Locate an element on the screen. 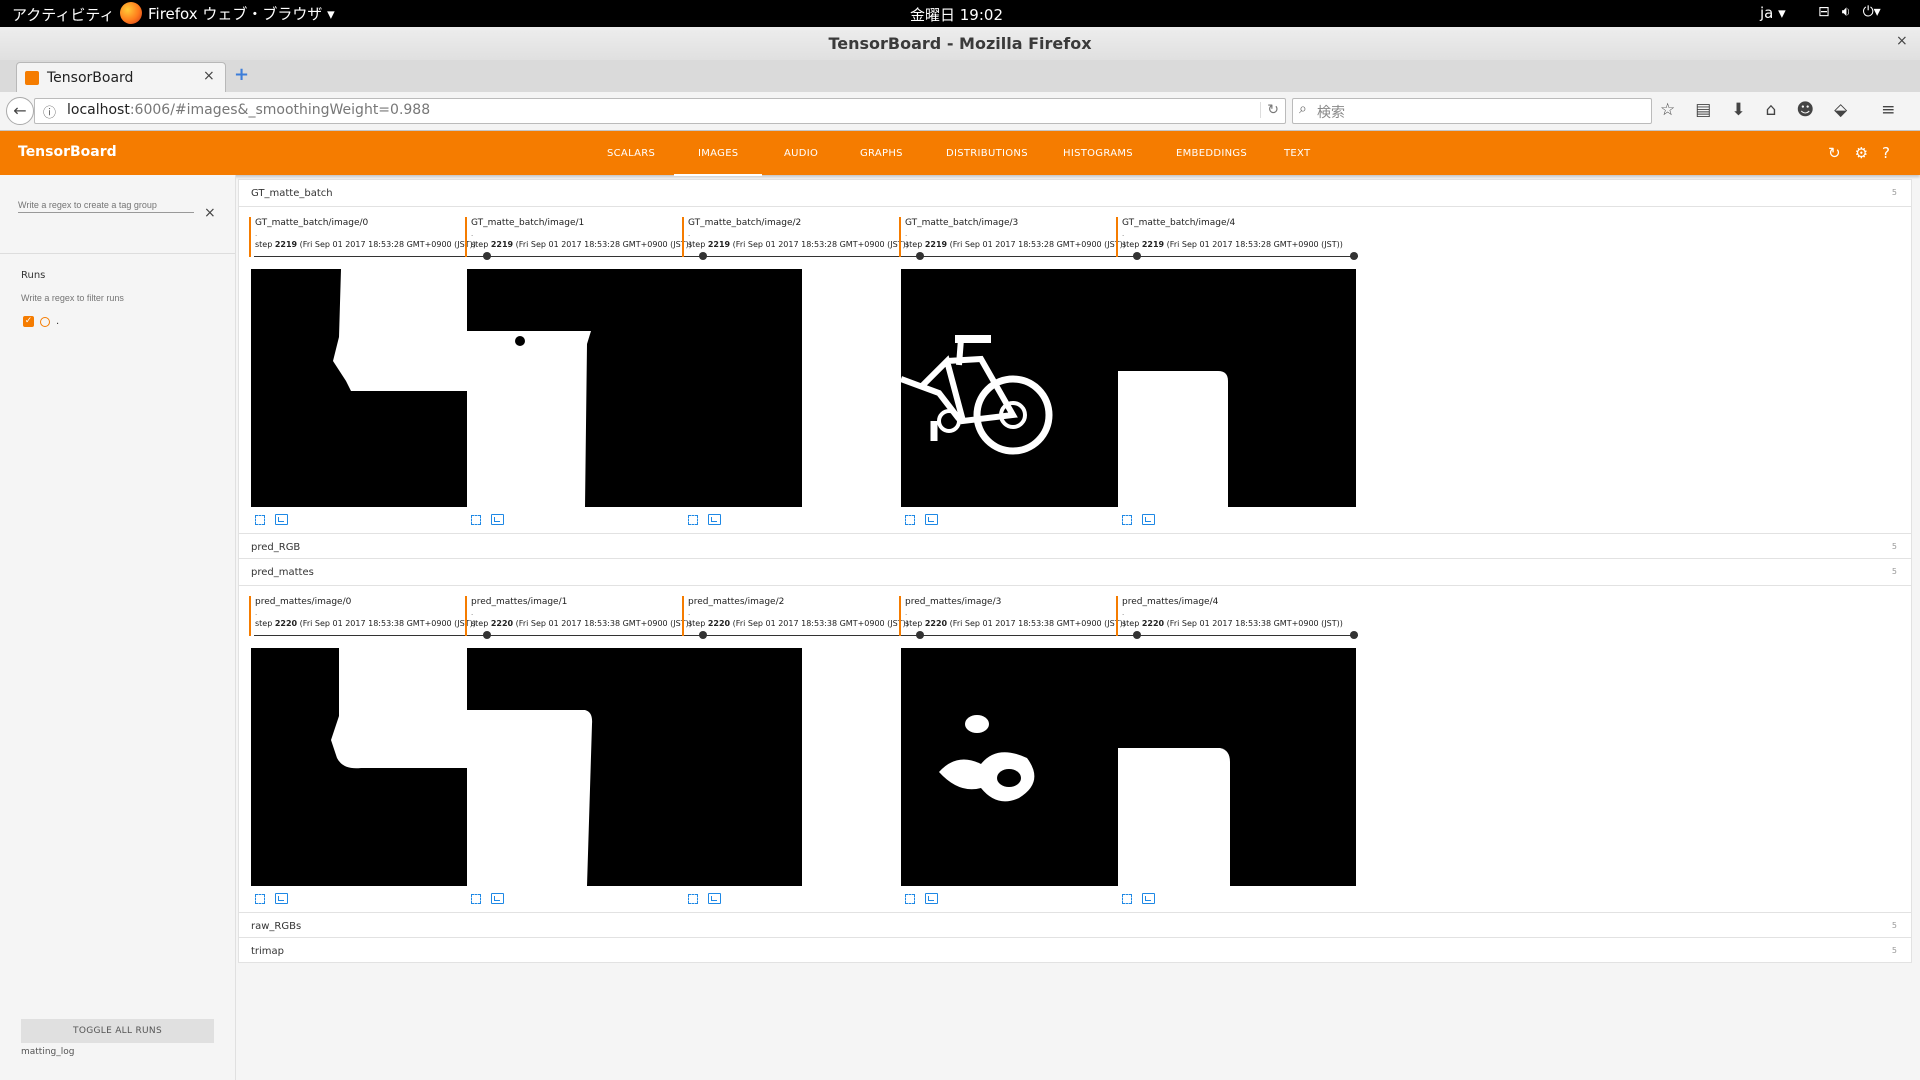  category-count: 5 is located at coordinates (1894, 571).